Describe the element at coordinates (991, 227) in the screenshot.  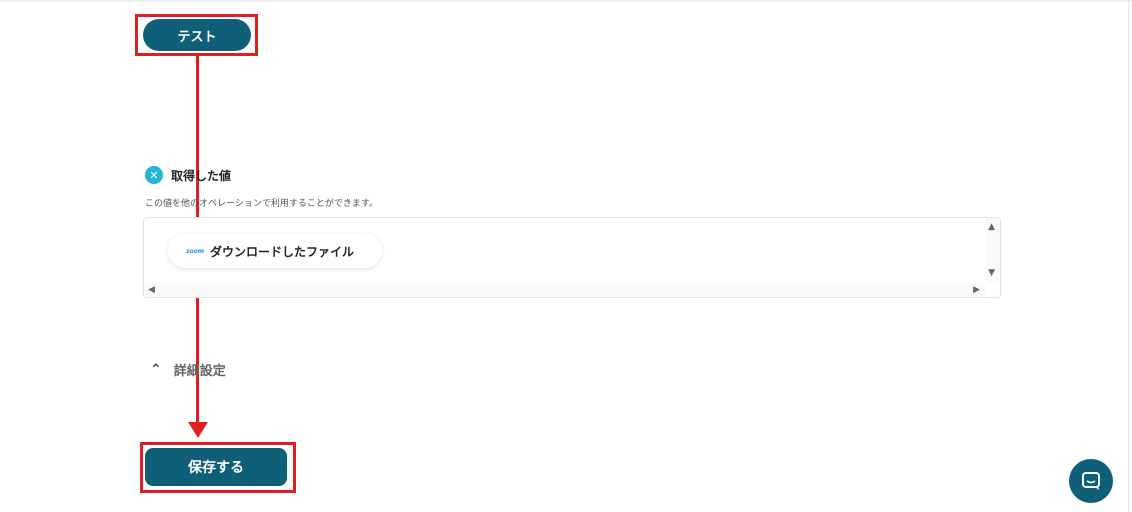
I see `scroll-up-icon: ▲` at that location.